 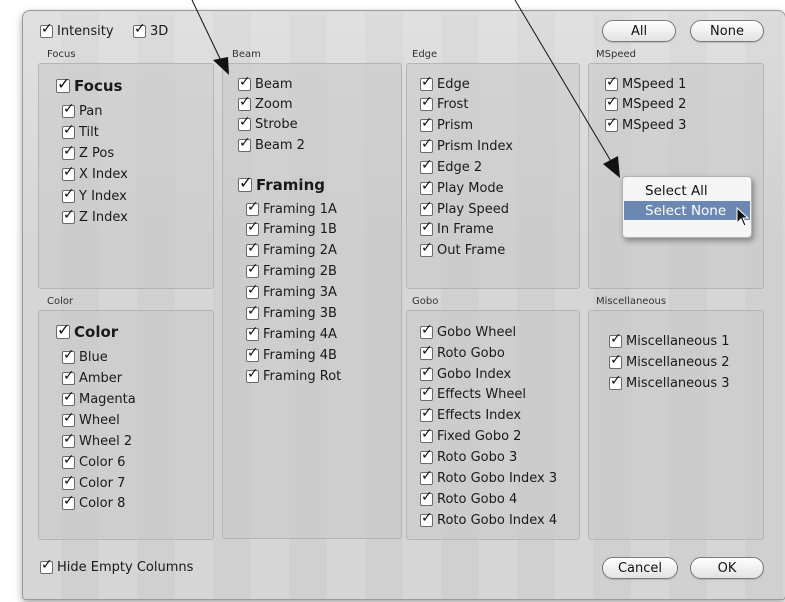 I want to click on framing-item-checkbox: Framing 2A, so click(x=291, y=249).